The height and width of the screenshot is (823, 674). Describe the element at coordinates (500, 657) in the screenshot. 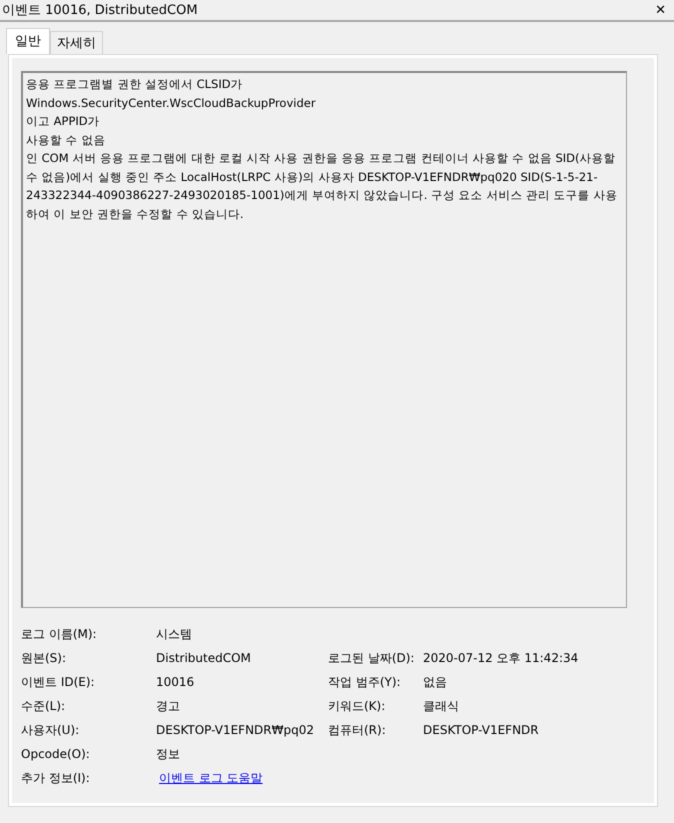

I see `field-value: 2020-07-12 오후 11:42:34` at that location.